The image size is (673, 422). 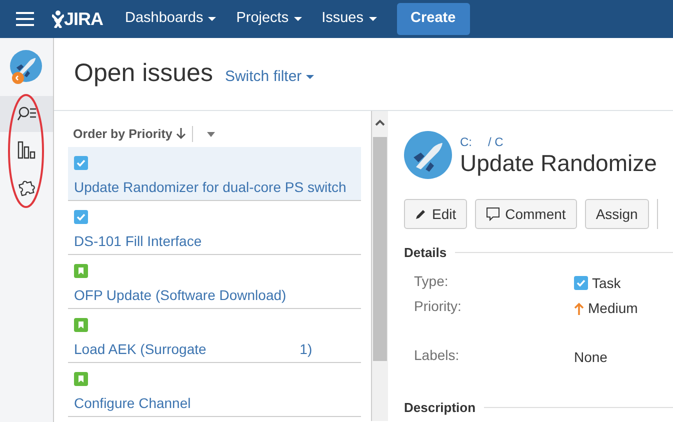 I want to click on page-title: Open issues, so click(x=143, y=73).